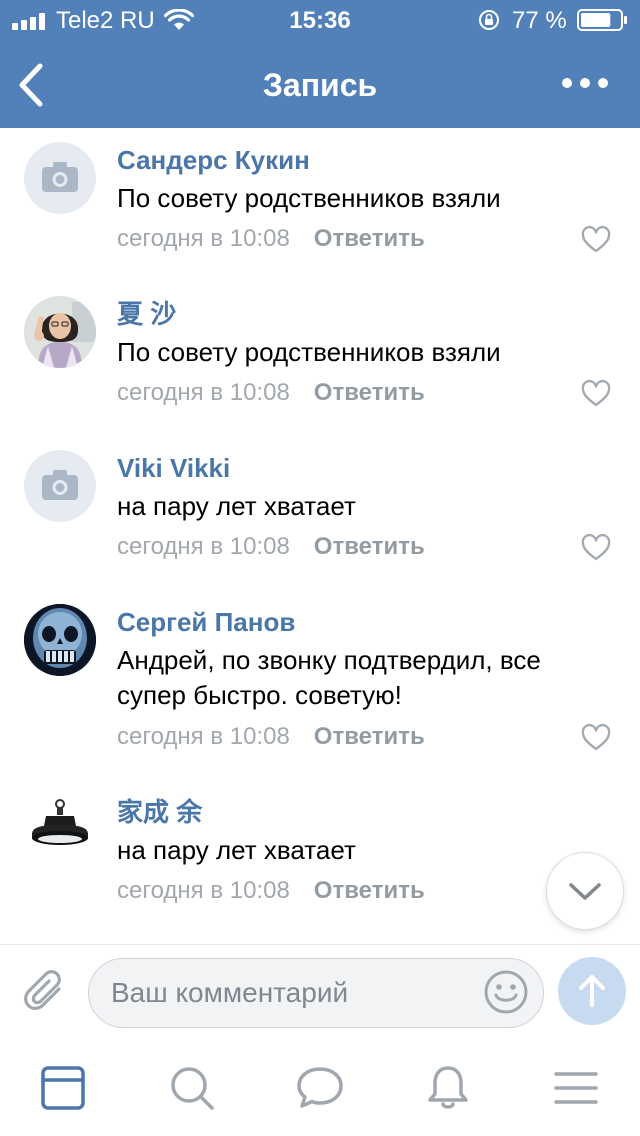  I want to click on tab-messages, so click(320, 1088).